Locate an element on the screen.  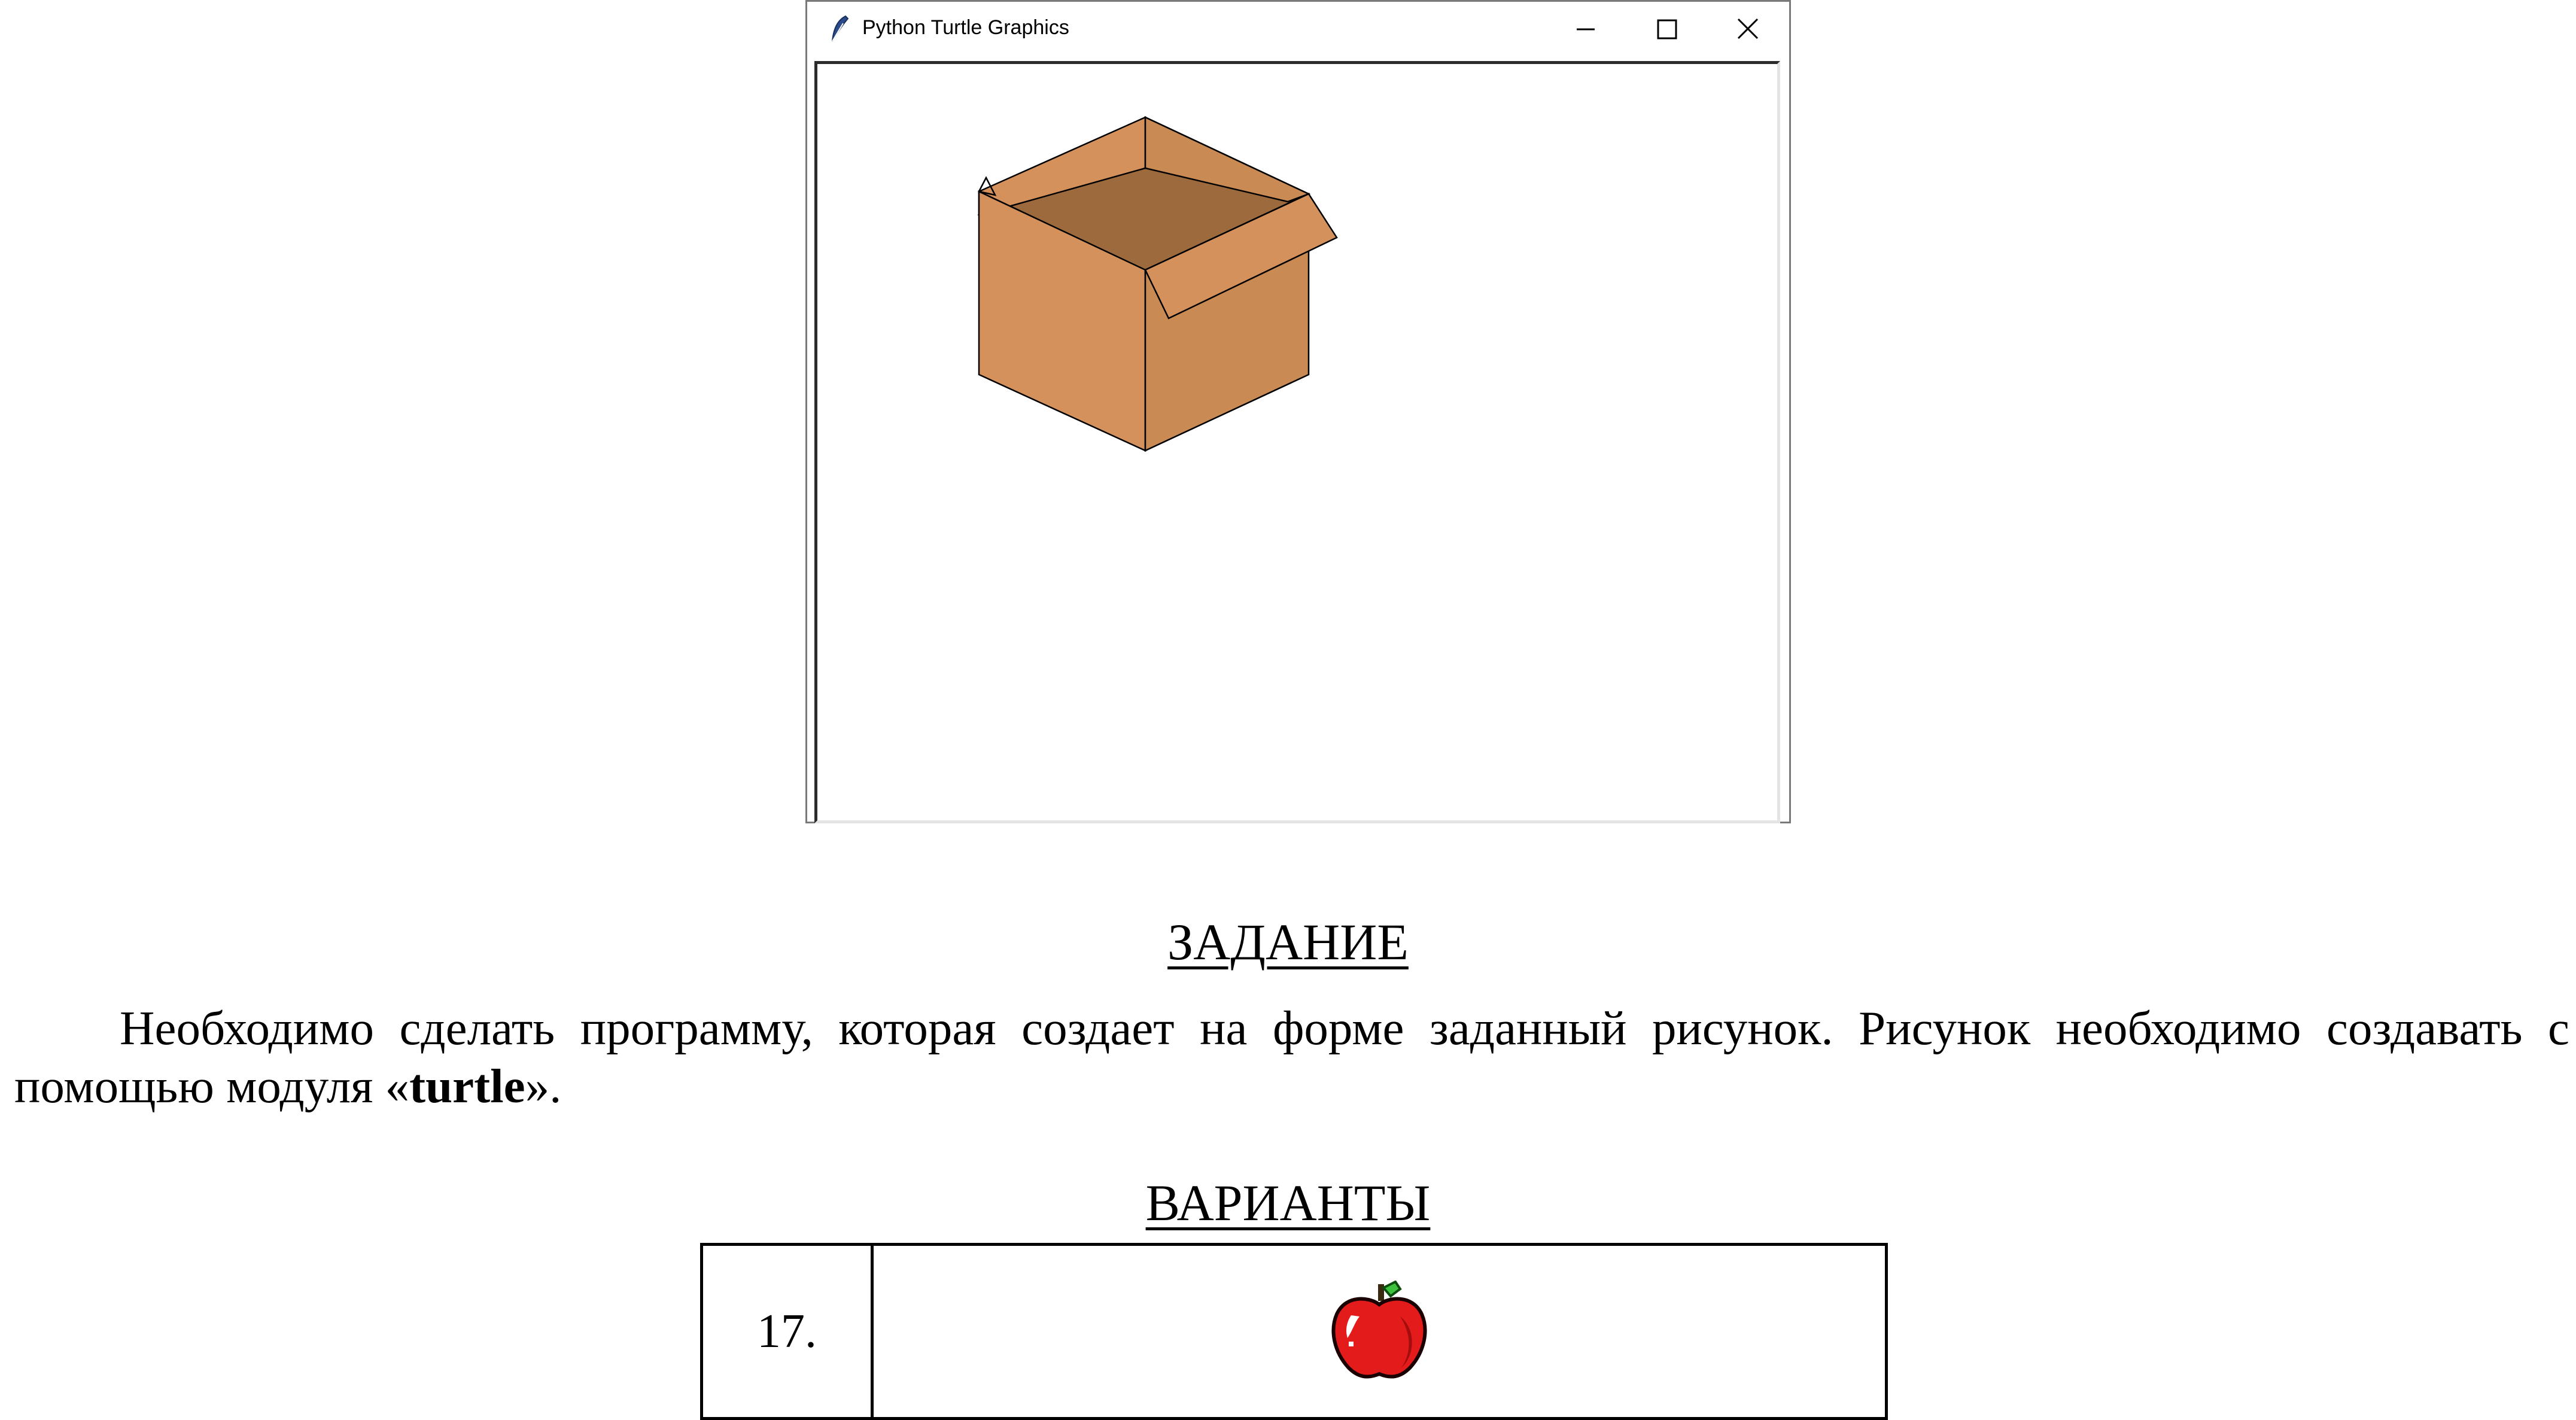
variant-number: 17. is located at coordinates (787, 1331).